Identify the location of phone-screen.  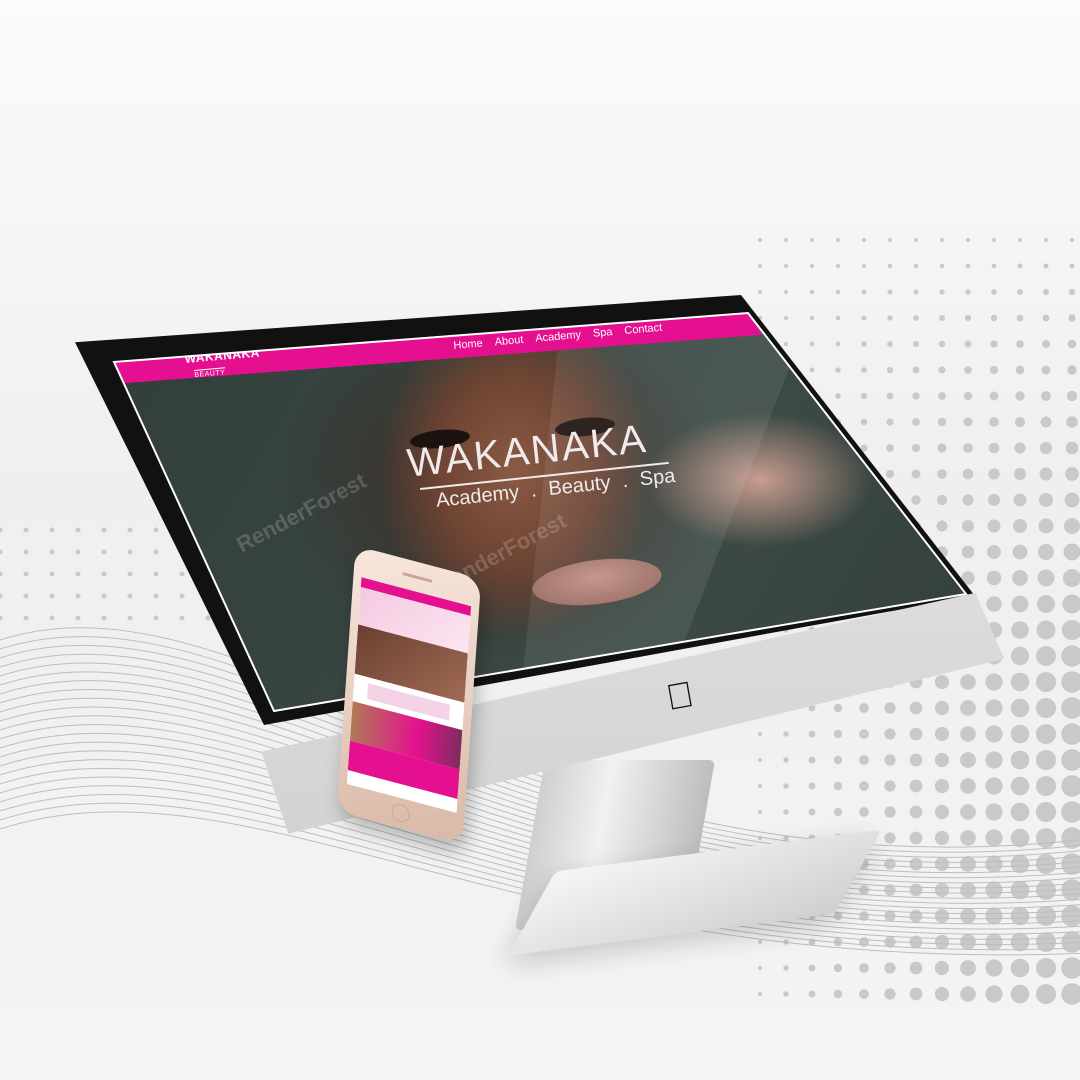
(409, 695).